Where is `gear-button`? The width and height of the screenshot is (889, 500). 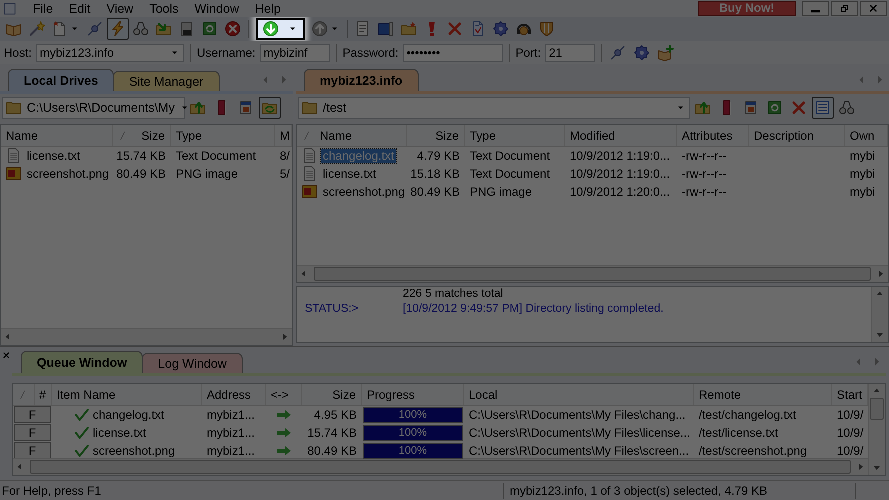 gear-button is located at coordinates (642, 52).